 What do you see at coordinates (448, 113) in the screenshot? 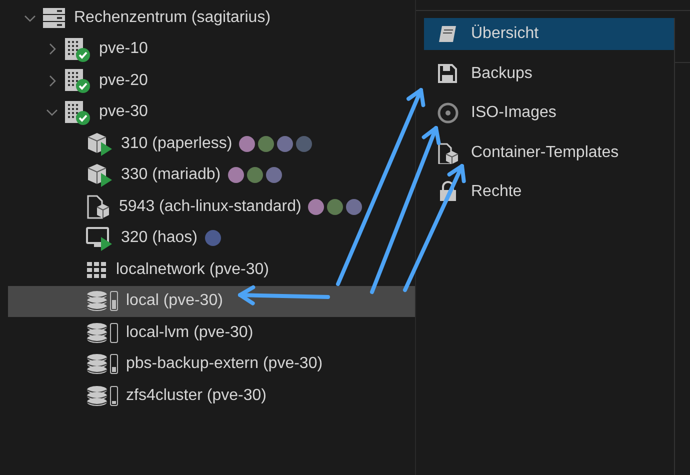
I see `disc-icon` at bounding box center [448, 113].